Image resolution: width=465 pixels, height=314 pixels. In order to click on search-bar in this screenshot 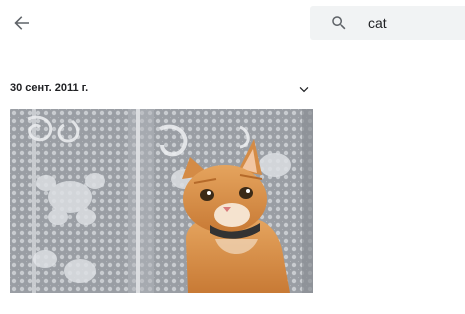, I will do `click(387, 23)`.